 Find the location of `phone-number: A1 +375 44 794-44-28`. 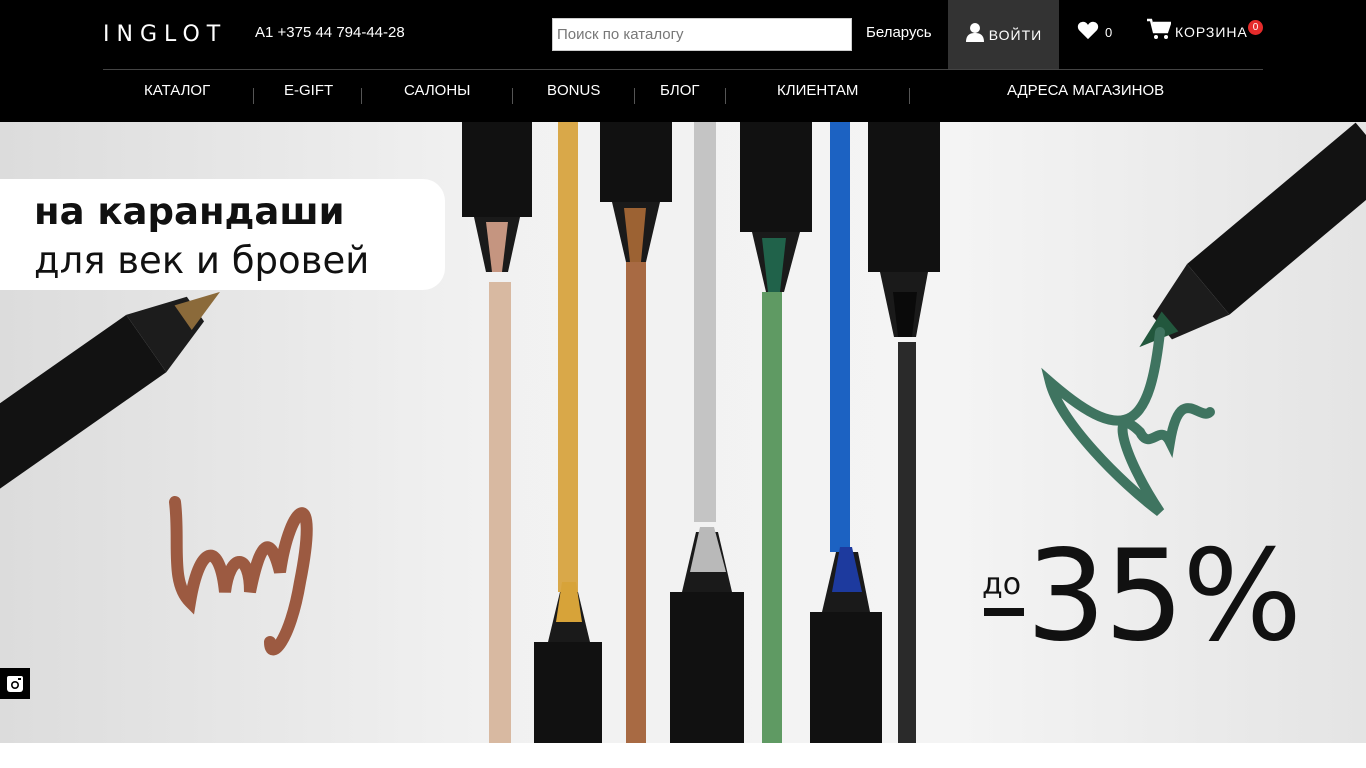

phone-number: A1 +375 44 794-44-28 is located at coordinates (330, 32).